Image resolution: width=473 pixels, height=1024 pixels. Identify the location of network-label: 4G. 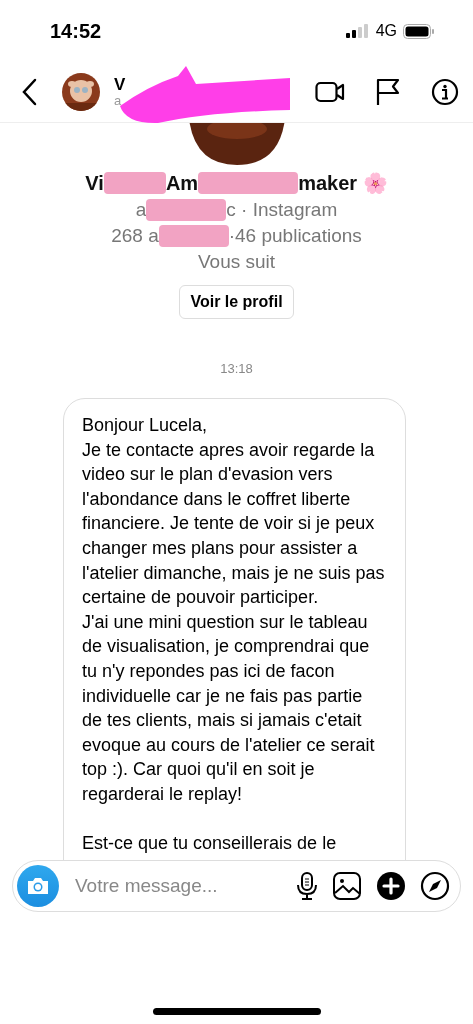
(386, 31).